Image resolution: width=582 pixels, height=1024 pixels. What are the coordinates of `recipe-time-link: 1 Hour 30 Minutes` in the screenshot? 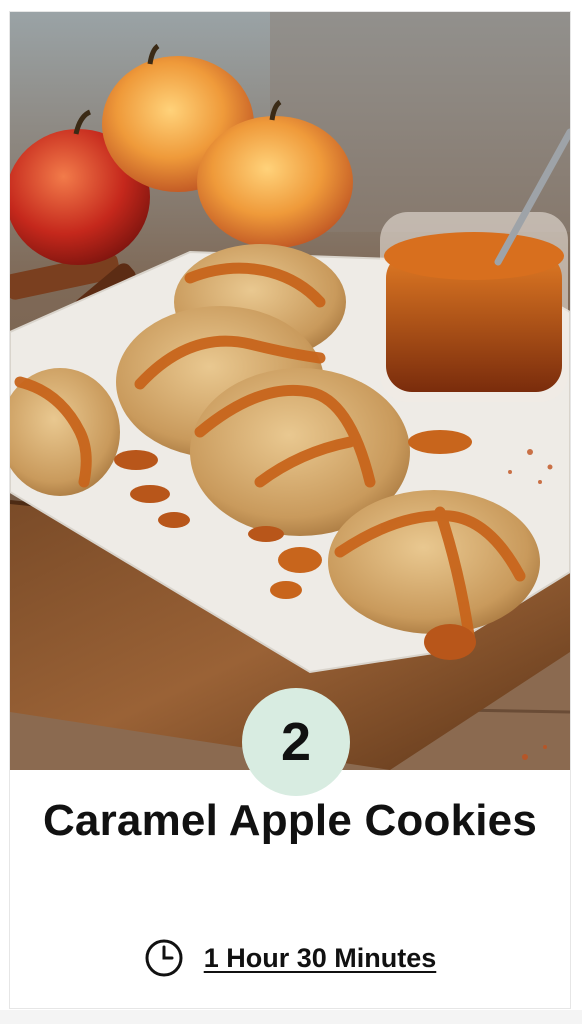 It's located at (320, 958).